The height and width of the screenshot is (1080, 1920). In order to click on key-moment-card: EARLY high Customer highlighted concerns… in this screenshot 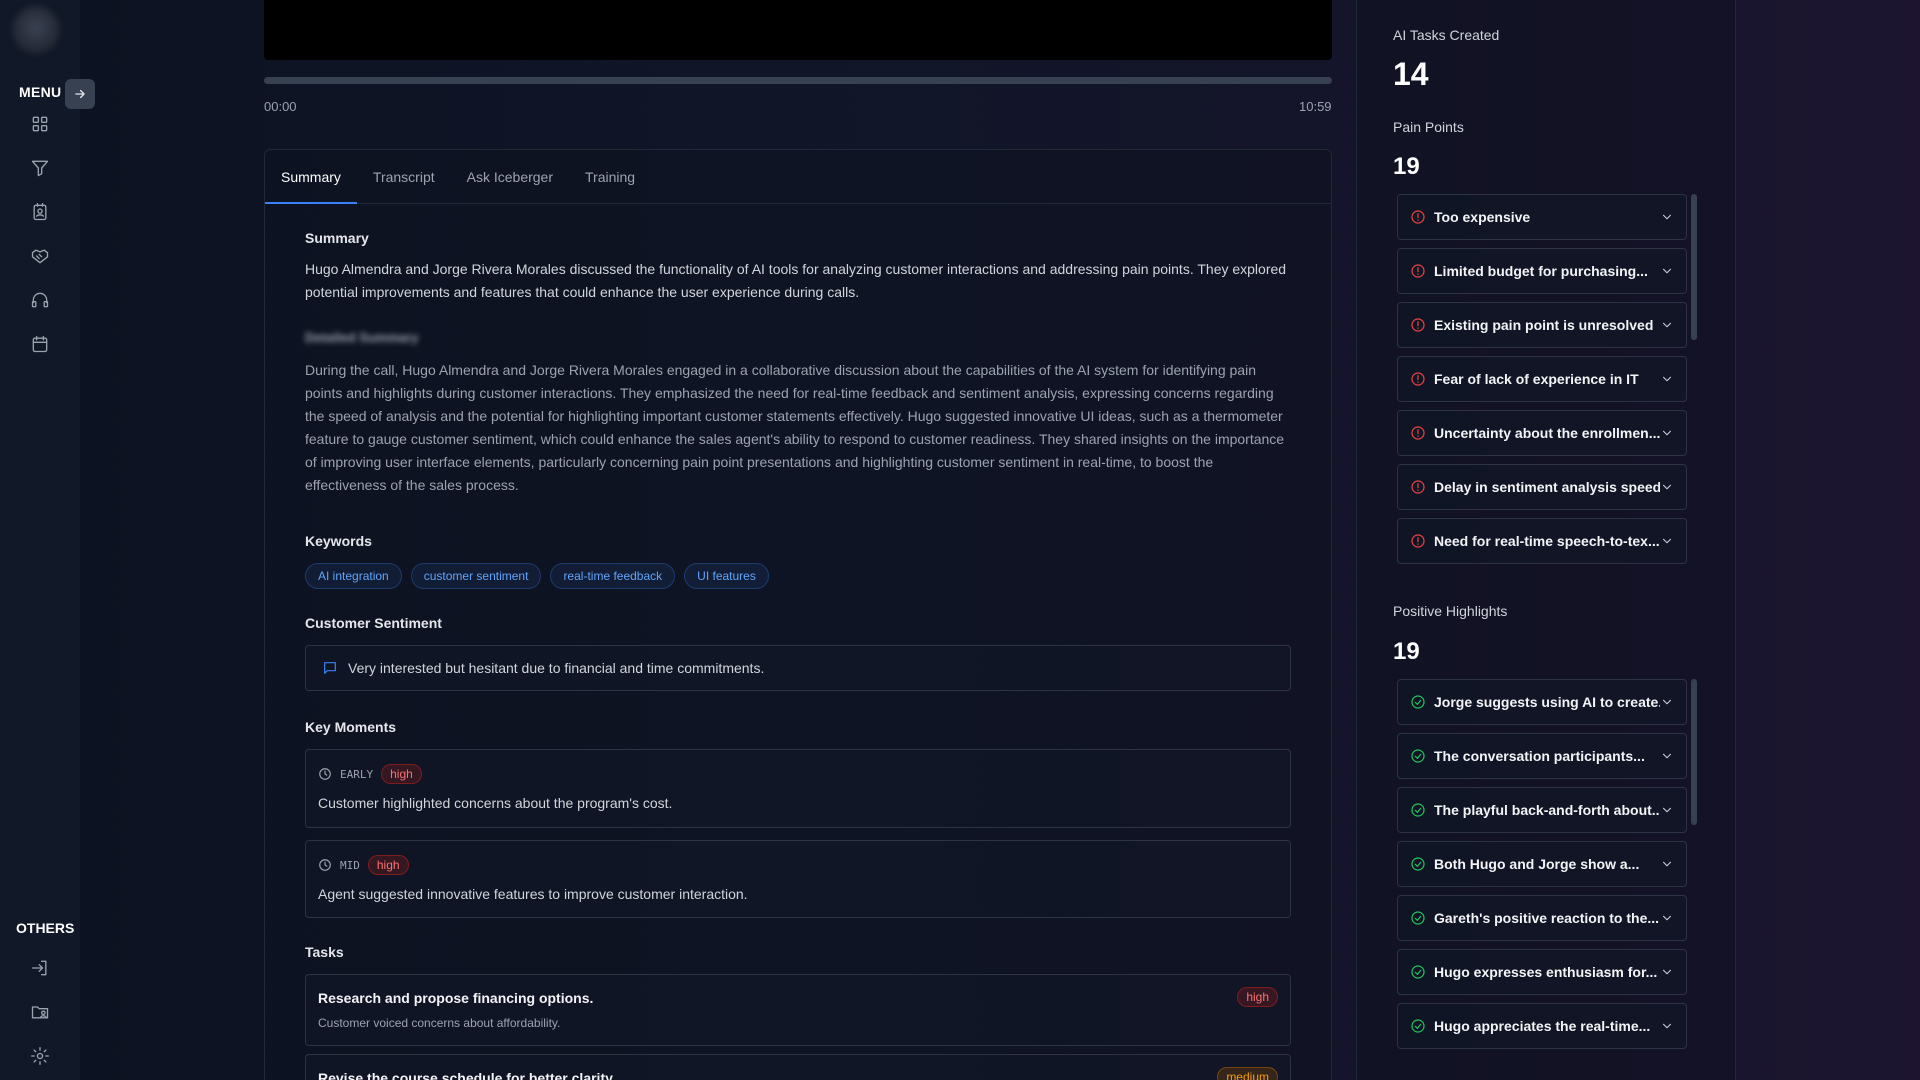, I will do `click(798, 788)`.